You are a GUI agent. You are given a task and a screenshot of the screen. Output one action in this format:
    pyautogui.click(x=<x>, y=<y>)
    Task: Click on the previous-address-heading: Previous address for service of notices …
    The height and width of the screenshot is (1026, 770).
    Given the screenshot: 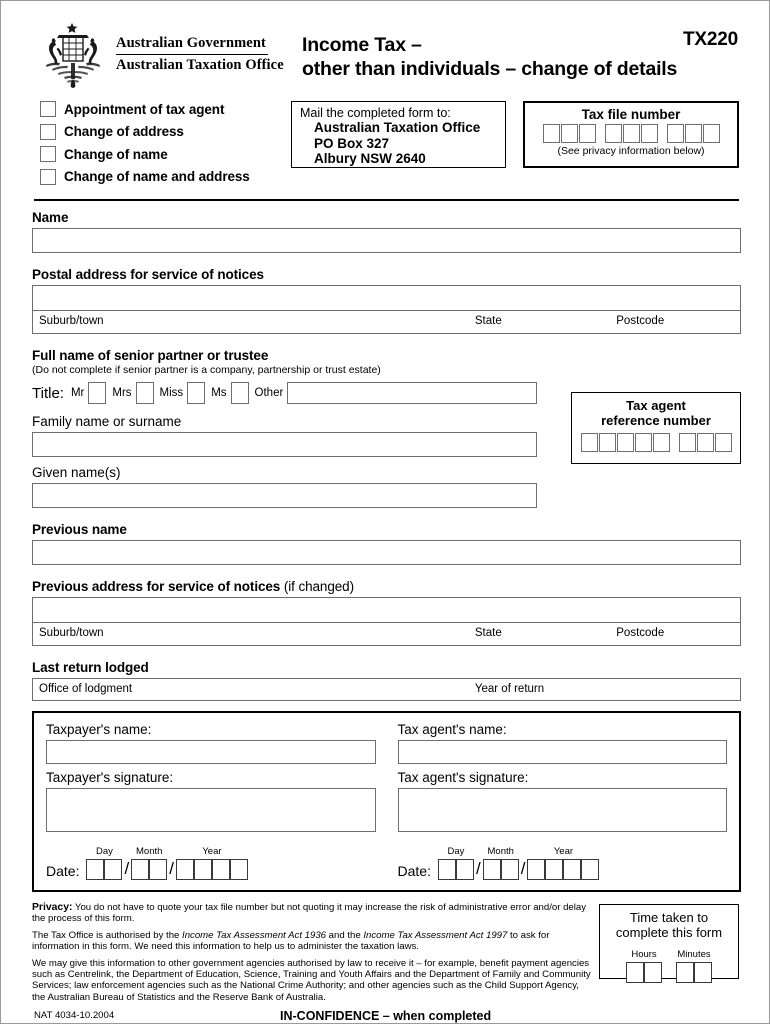 What is the action you would take?
    pyautogui.click(x=386, y=586)
    